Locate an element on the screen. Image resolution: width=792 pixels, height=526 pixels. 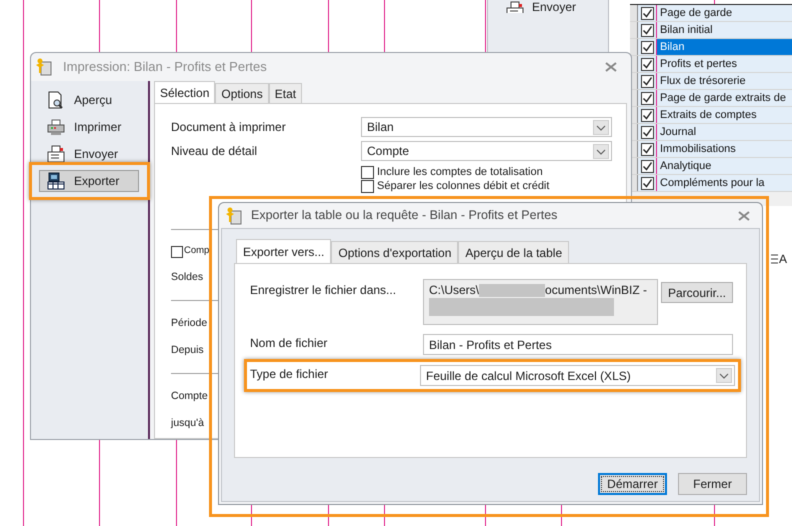
filename-input: Bilan - Profits et Pertes is located at coordinates (578, 344).